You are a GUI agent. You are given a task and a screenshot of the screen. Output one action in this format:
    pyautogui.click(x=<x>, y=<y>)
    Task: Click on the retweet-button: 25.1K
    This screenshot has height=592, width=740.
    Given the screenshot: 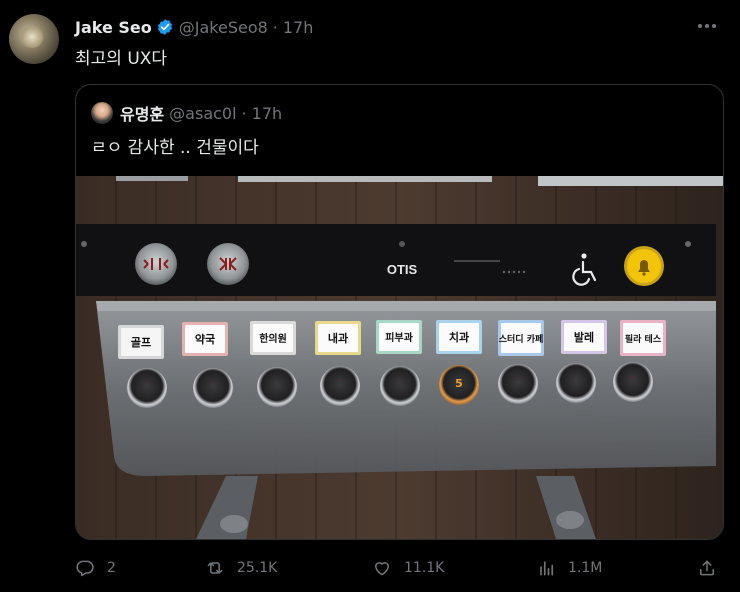 What is the action you would take?
    pyautogui.click(x=241, y=568)
    